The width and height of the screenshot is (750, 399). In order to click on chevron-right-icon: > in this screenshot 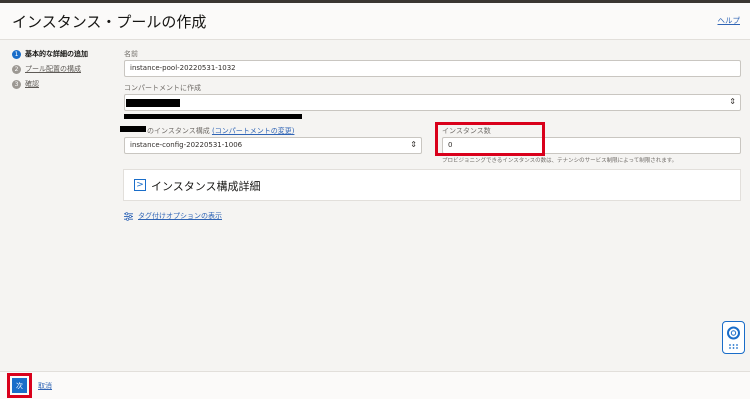, I will do `click(140, 185)`.